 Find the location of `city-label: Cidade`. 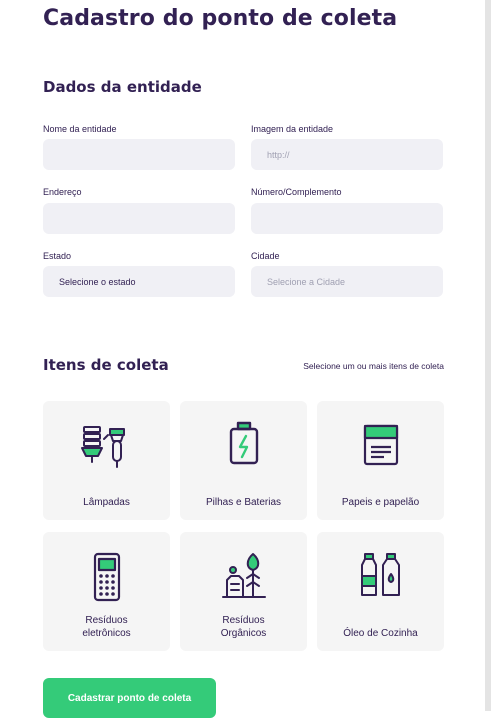

city-label: Cidade is located at coordinates (265, 256).